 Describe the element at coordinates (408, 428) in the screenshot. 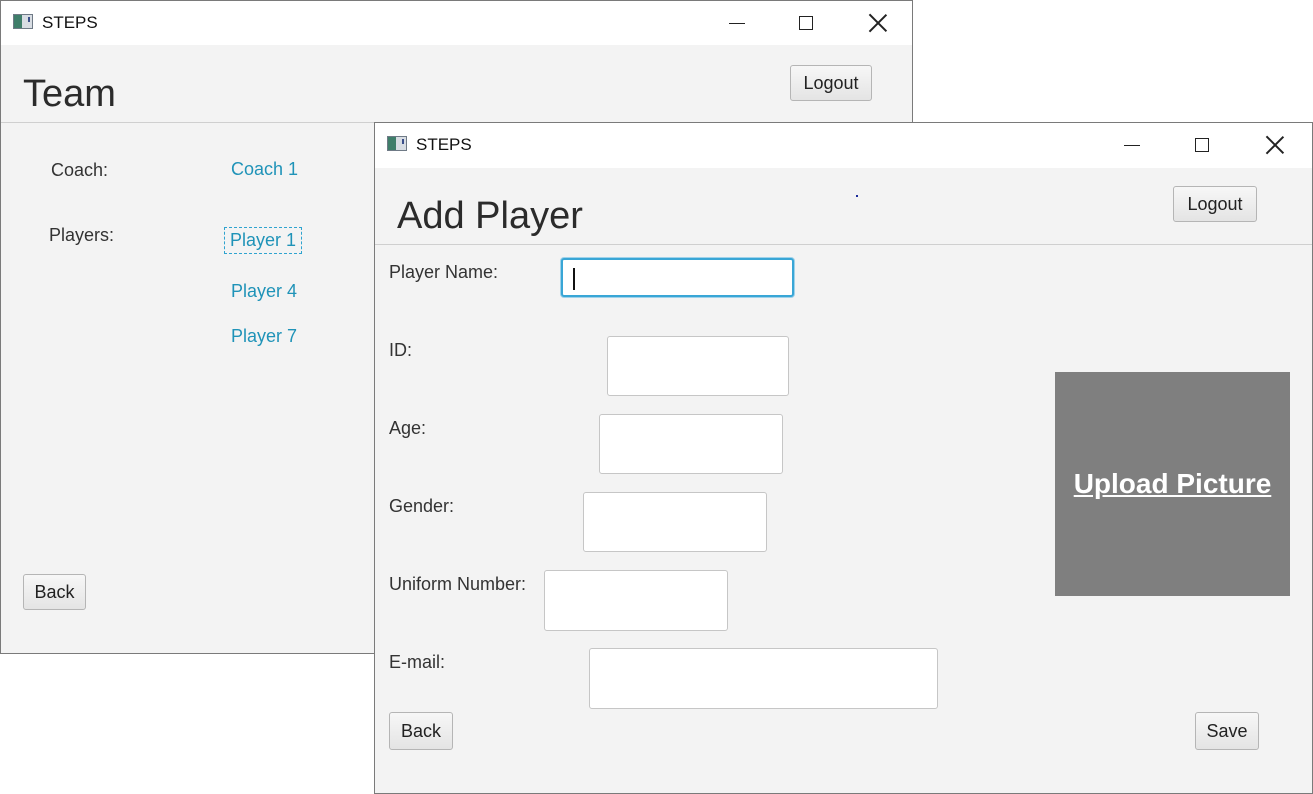

I see `age-label: Age:` at that location.